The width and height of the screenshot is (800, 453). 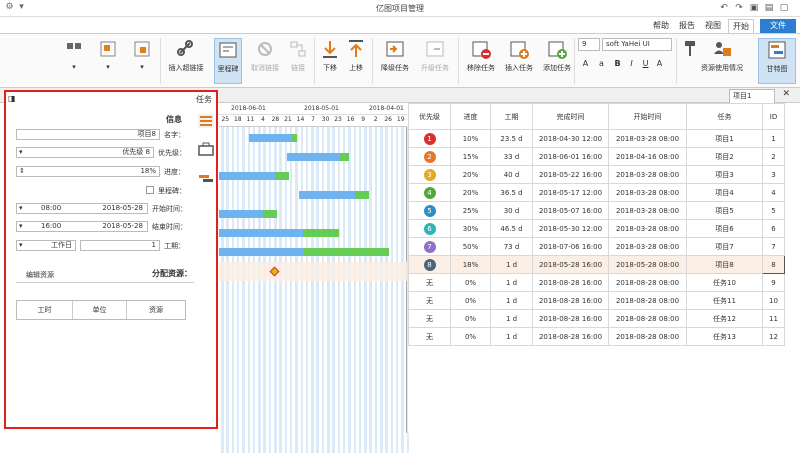 What do you see at coordinates (661, 26) in the screenshot?
I see `tab-help: 帮助` at bounding box center [661, 26].